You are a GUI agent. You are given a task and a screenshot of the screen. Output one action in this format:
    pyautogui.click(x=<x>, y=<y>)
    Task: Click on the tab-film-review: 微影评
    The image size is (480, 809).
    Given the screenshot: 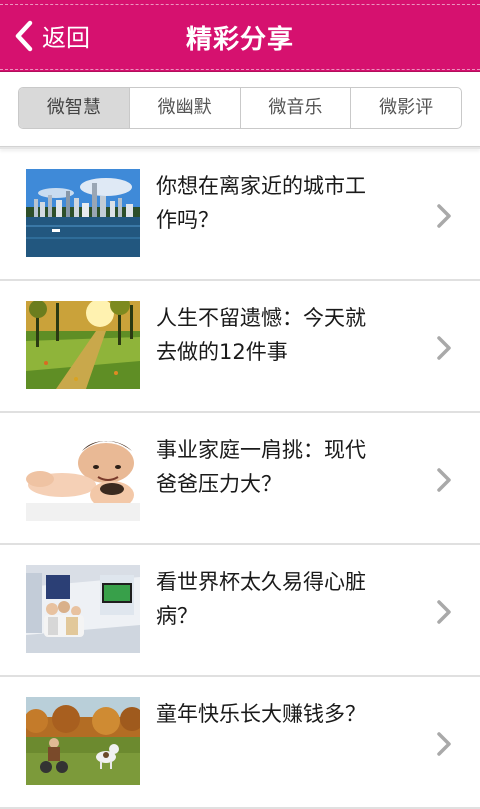 What is the action you would take?
    pyautogui.click(x=406, y=108)
    